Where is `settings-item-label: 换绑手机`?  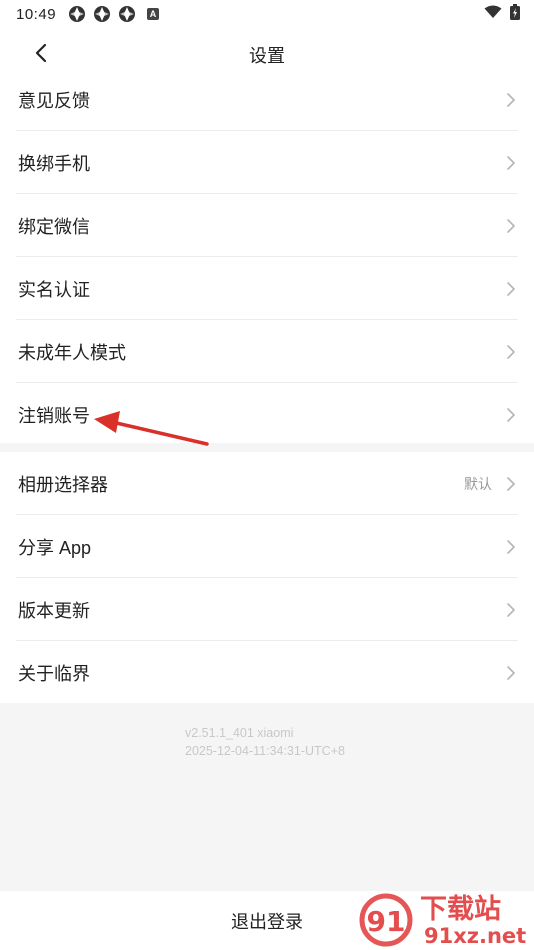 settings-item-label: 换绑手机 is located at coordinates (54, 163).